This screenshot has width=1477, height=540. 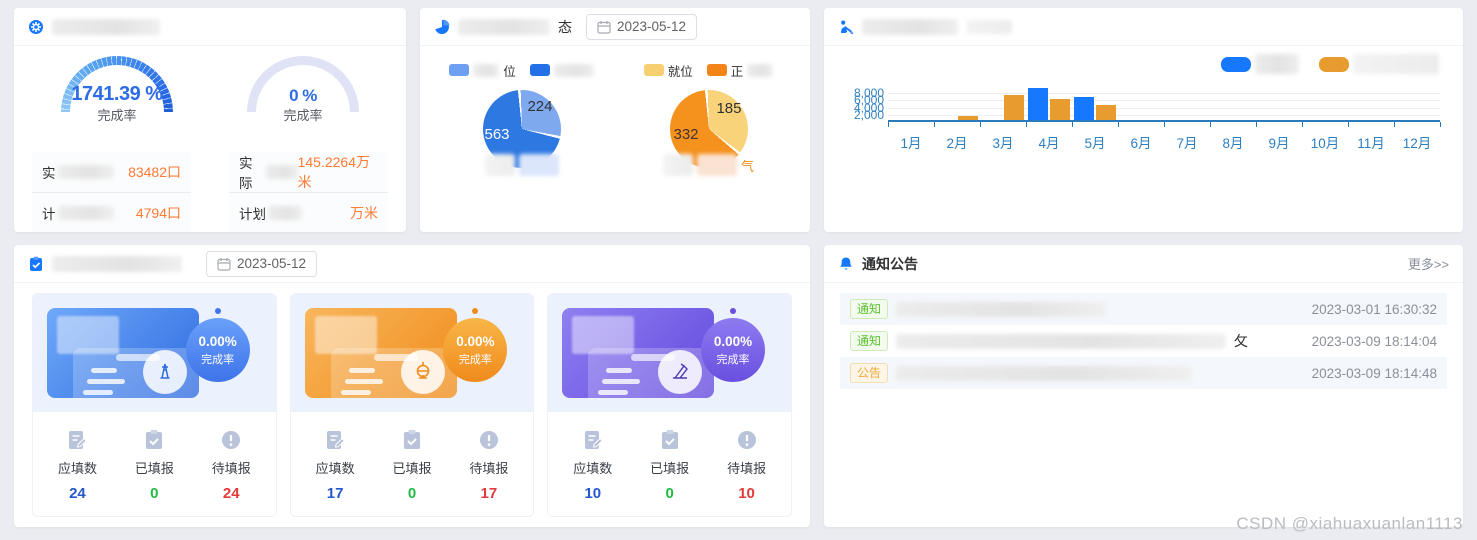 I want to click on completion-table-length: 实际 145.2264万米 计划 万米, so click(x=308, y=192).